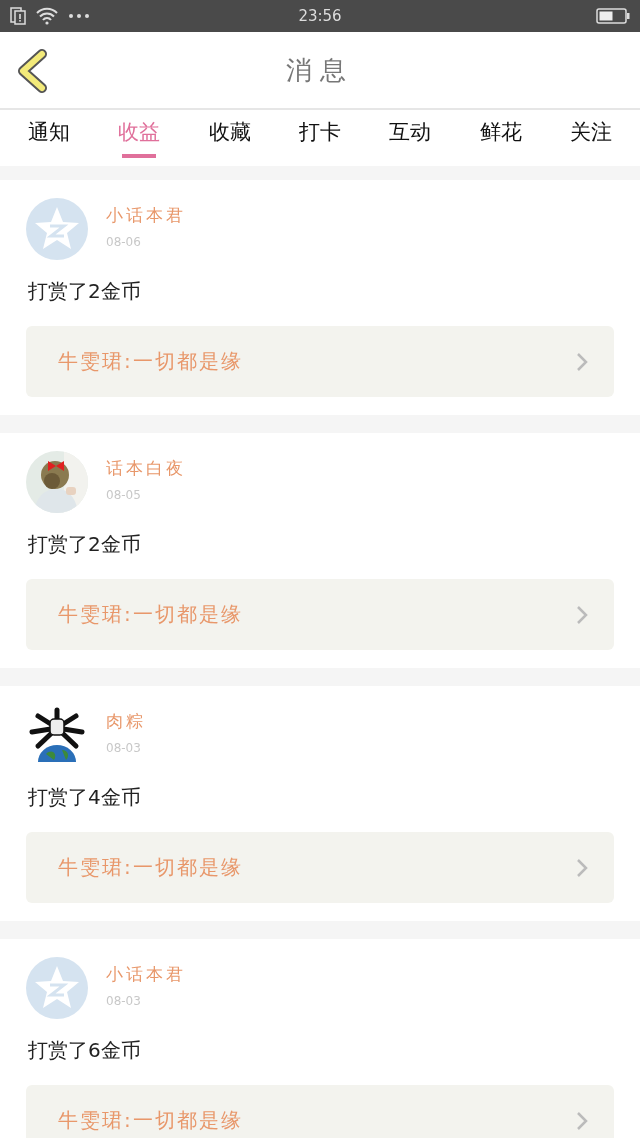 This screenshot has width=640, height=1138. I want to click on status-time: 23:56, so click(320, 16).